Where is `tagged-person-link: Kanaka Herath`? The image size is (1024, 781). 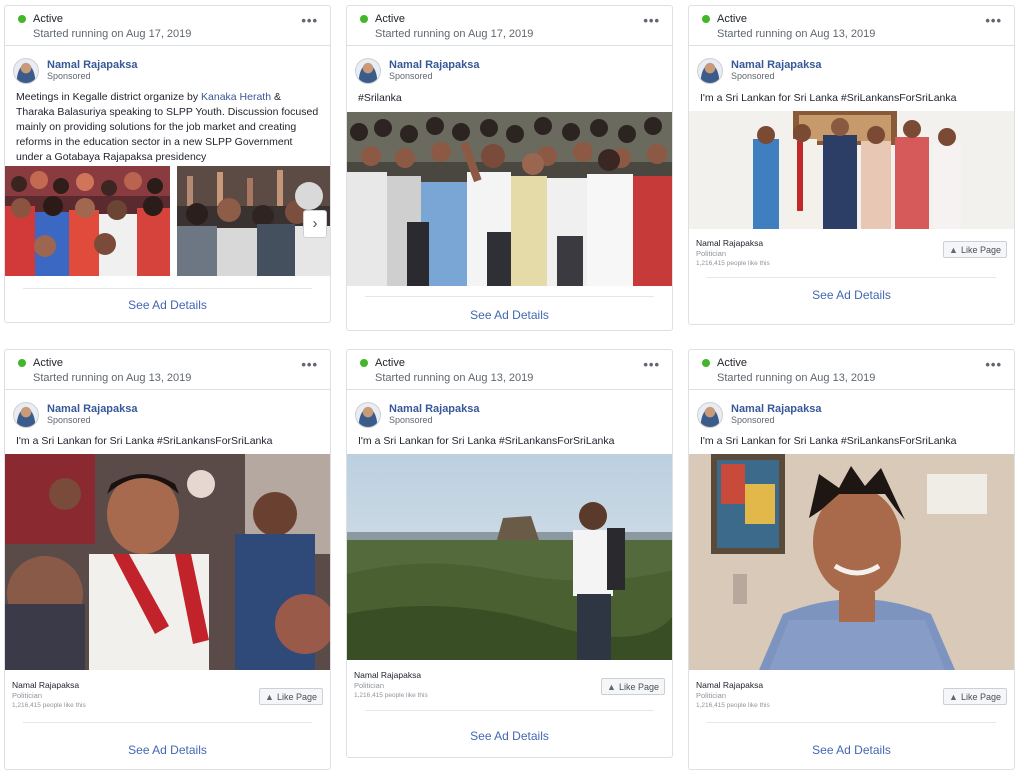
tagged-person-link: Kanaka Herath is located at coordinates (236, 97).